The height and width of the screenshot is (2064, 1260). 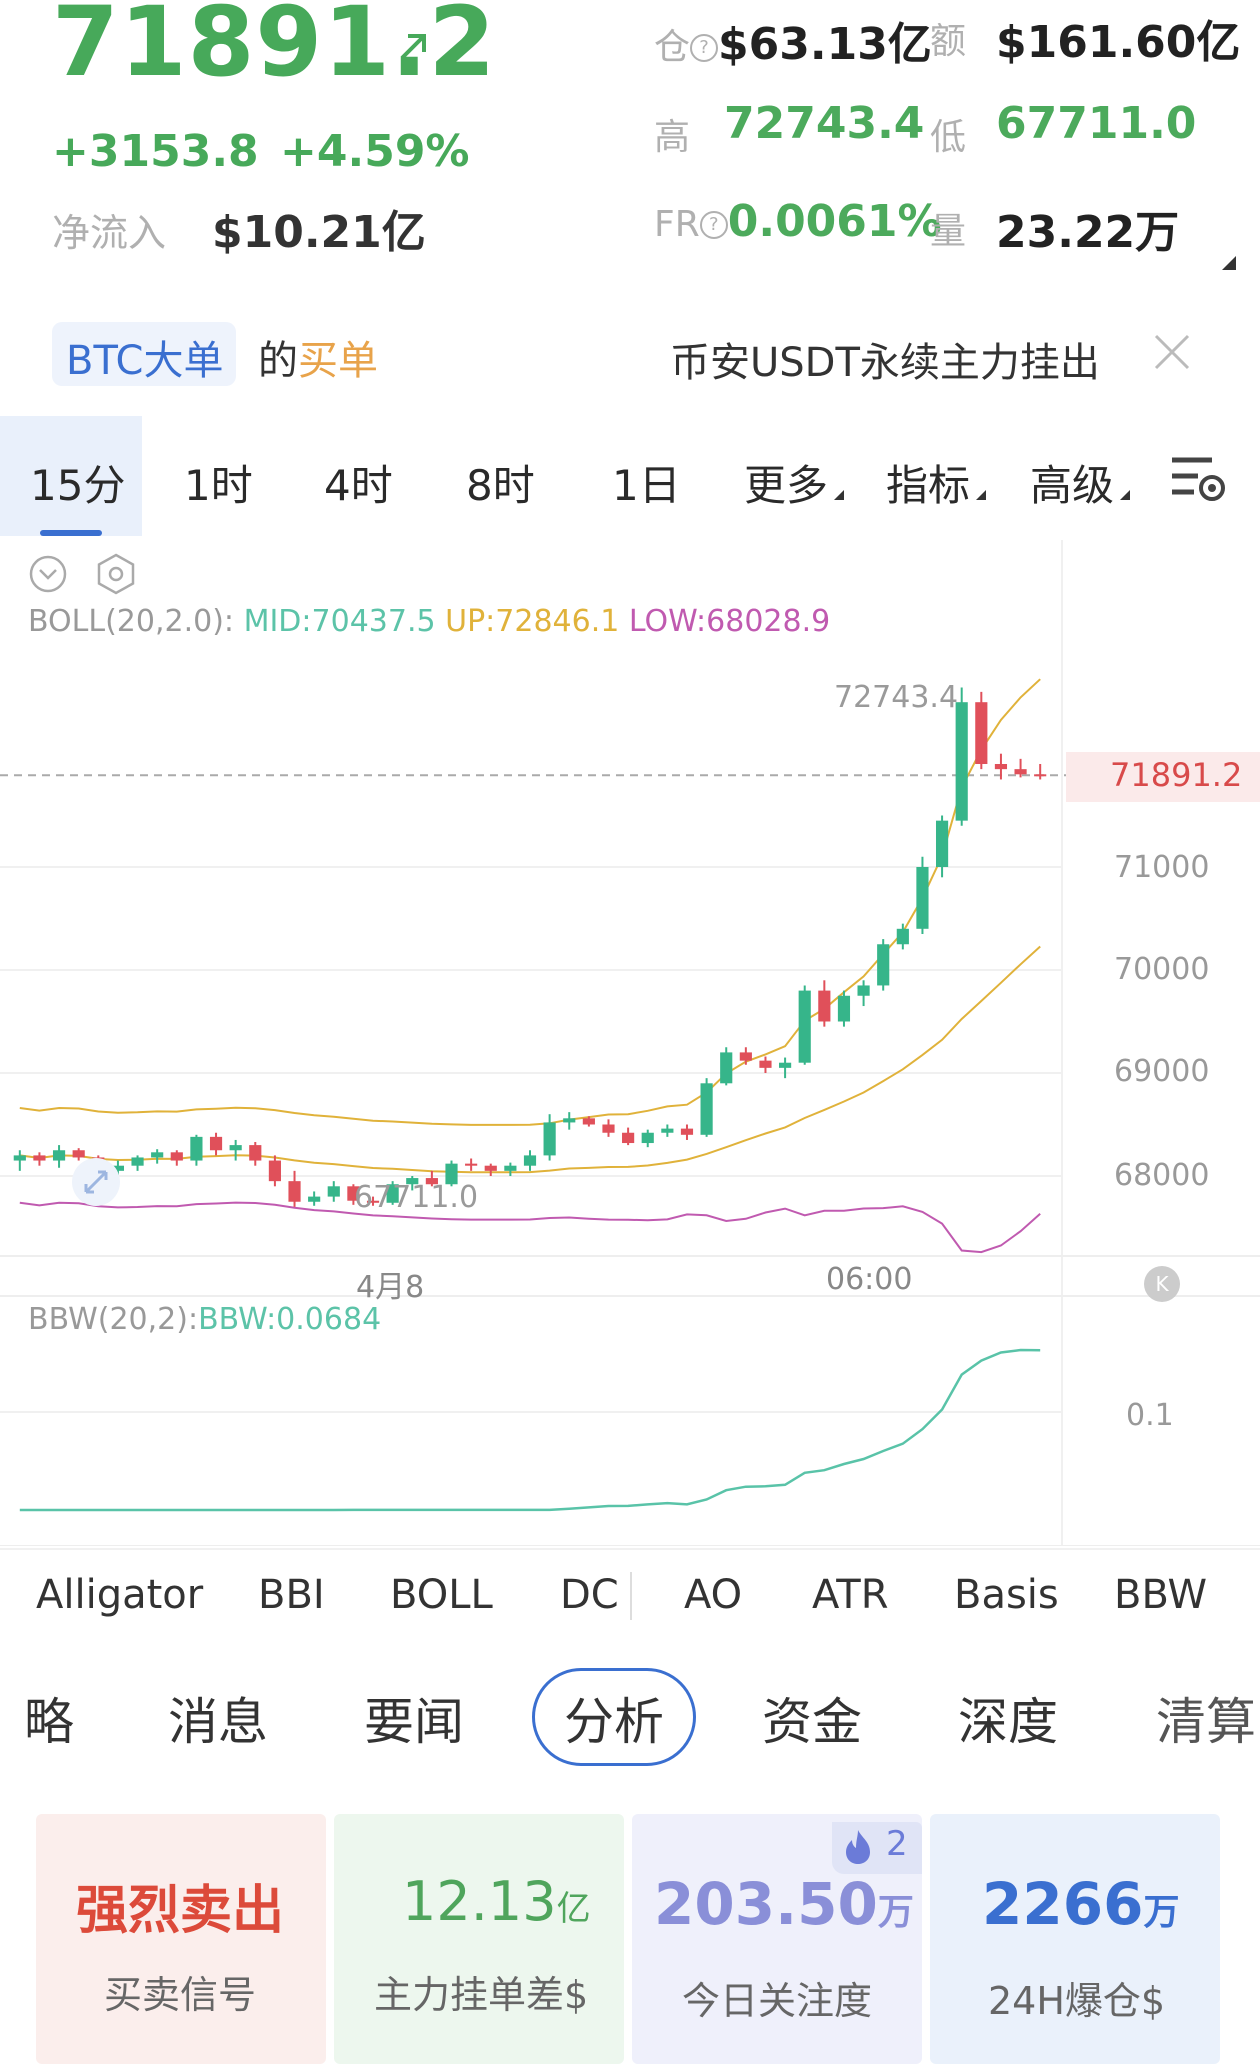 What do you see at coordinates (109, 233) in the screenshot?
I see `net-inflow-label: 净流入` at bounding box center [109, 233].